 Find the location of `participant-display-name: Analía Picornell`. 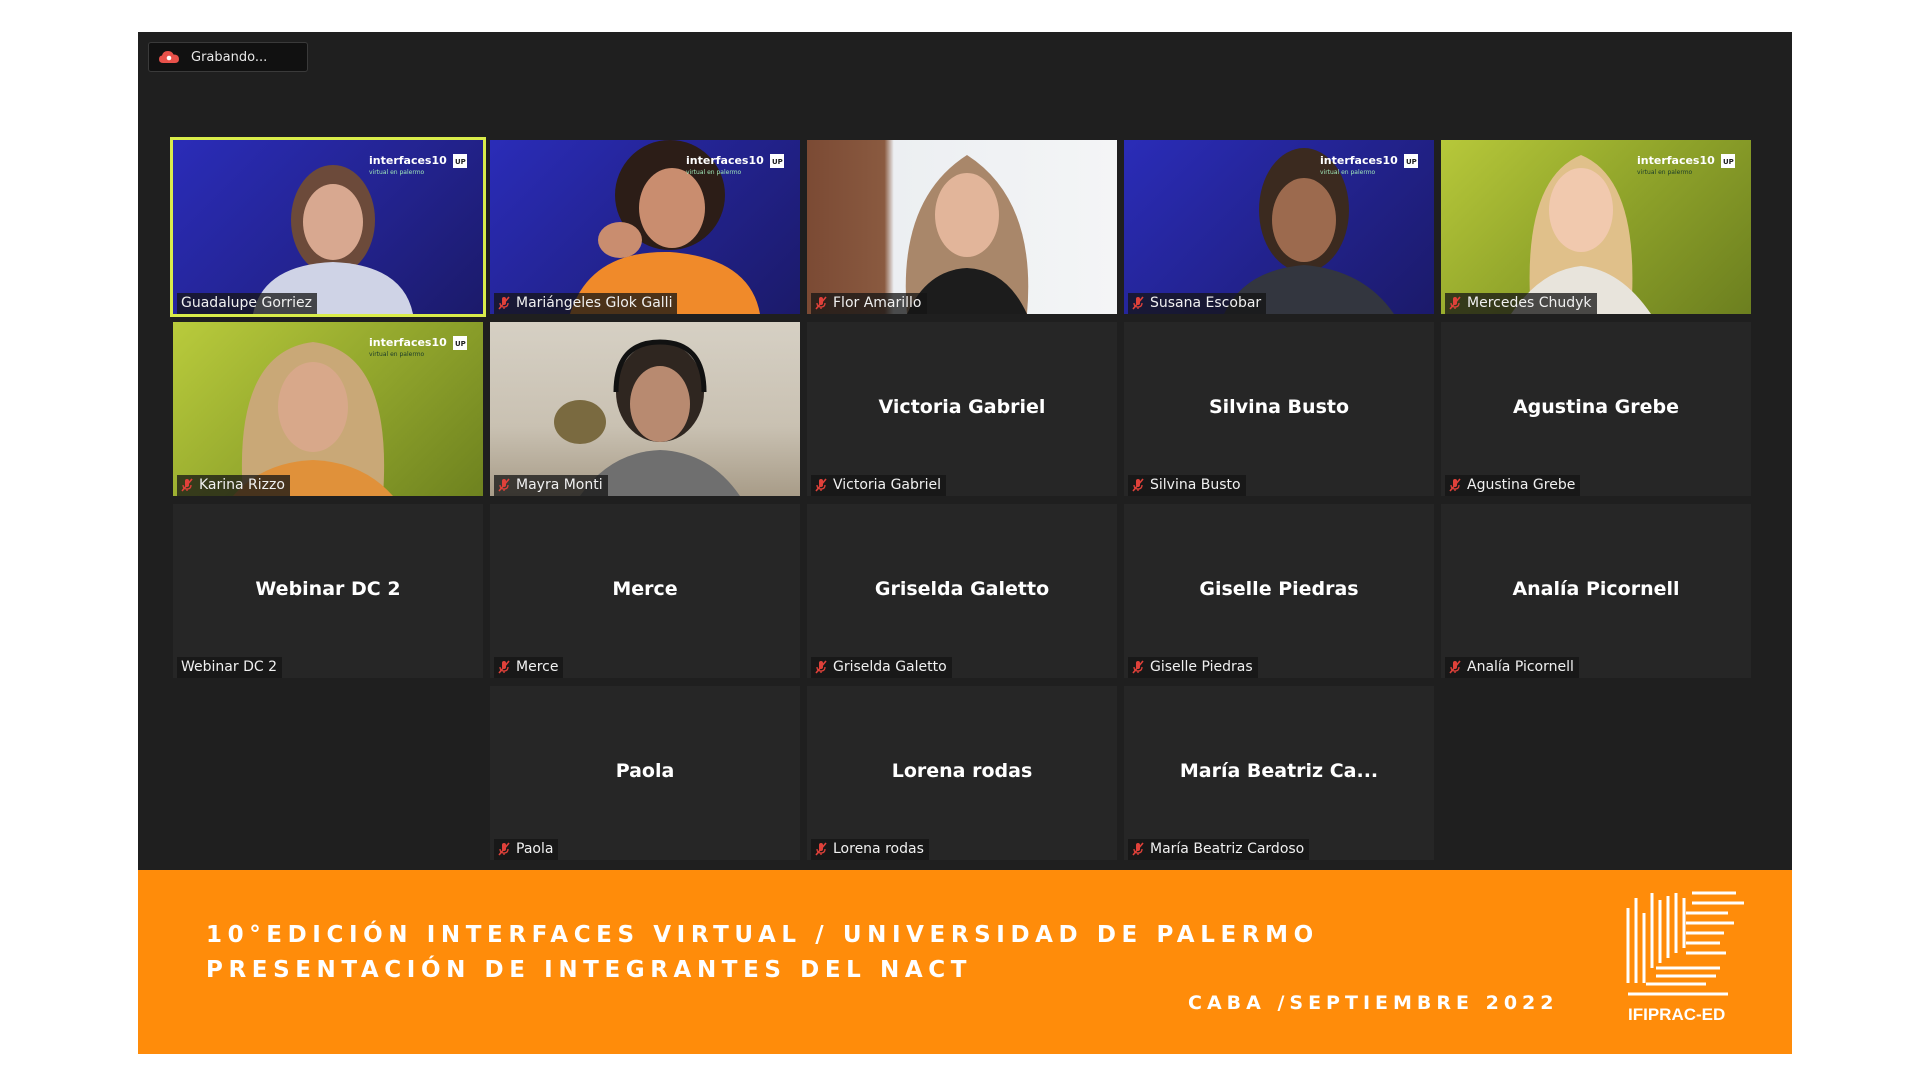

participant-display-name: Analía Picornell is located at coordinates (1596, 589).